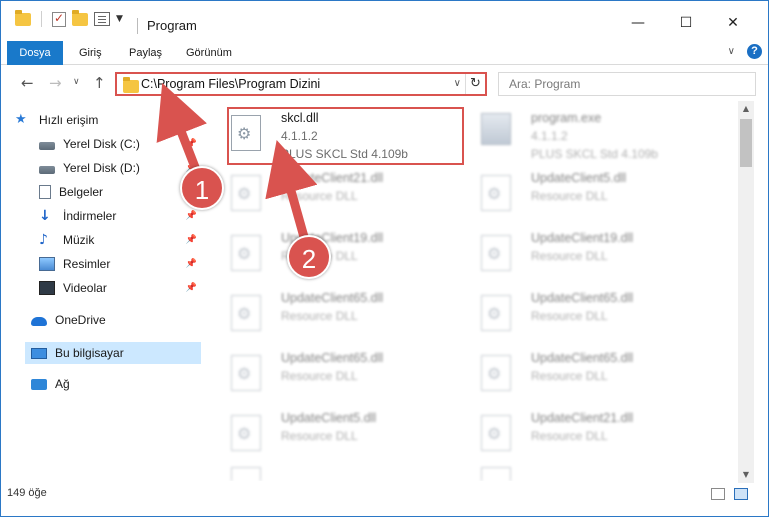 This screenshot has height=517, width=769. What do you see at coordinates (237, 164) in the screenshot?
I see `annotation-overlay` at bounding box center [237, 164].